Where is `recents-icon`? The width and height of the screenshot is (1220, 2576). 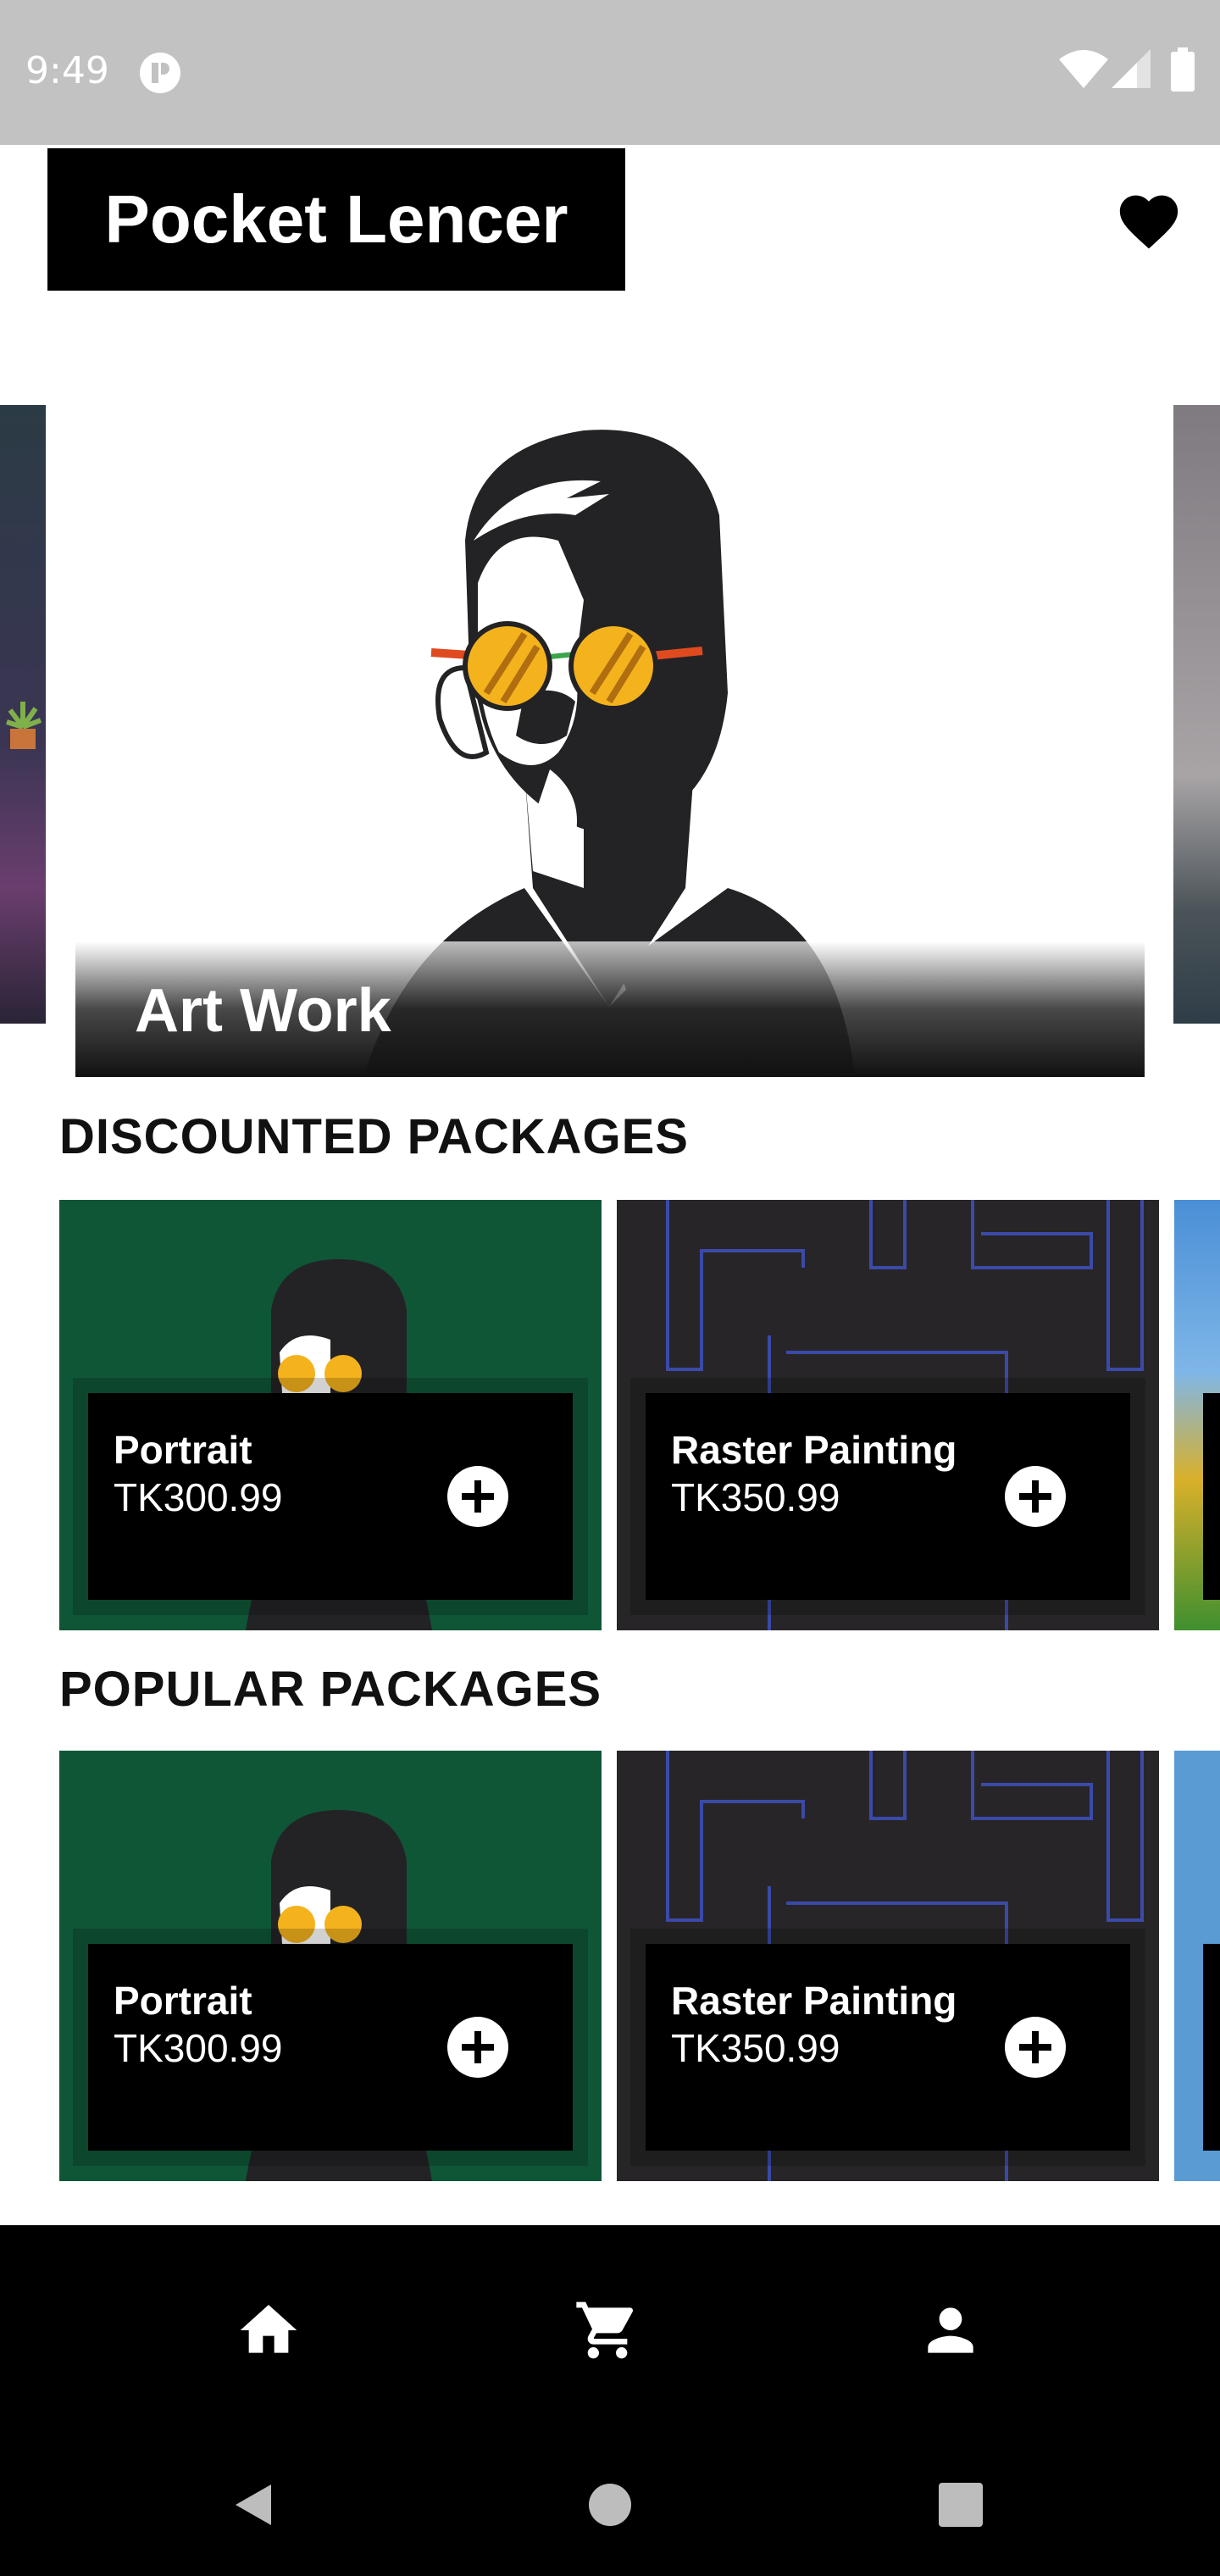 recents-icon is located at coordinates (960, 2504).